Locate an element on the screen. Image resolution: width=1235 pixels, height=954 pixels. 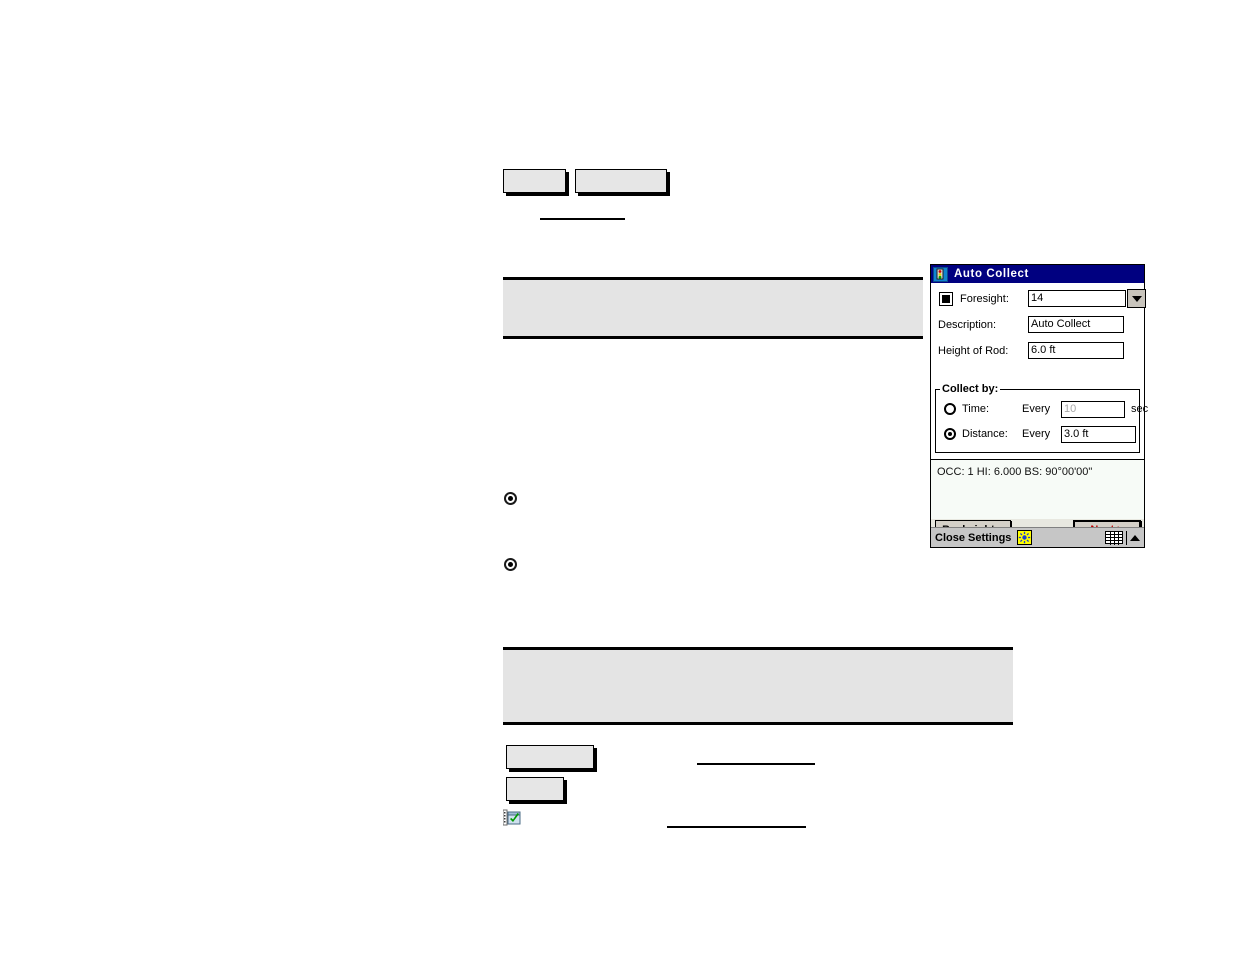
foresight-input: 14 is located at coordinates (1077, 298).